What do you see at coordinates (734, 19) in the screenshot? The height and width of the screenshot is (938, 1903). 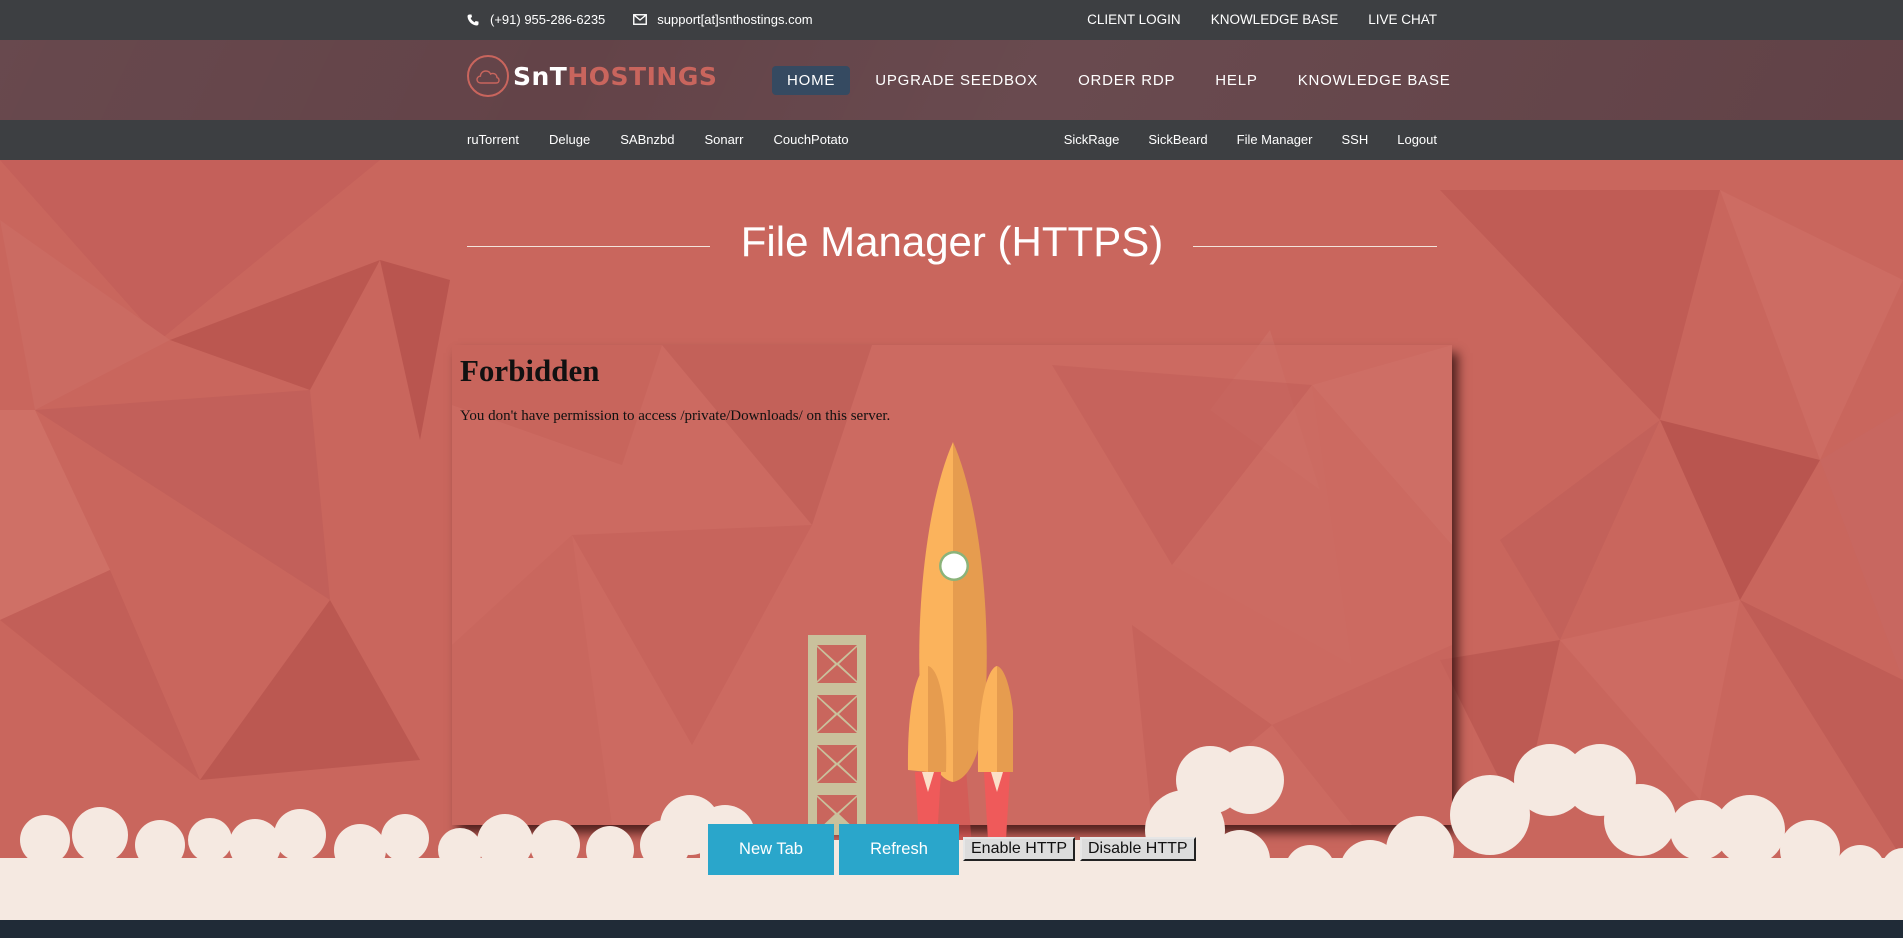 I see `email-address: support[at]snthostings.com` at bounding box center [734, 19].